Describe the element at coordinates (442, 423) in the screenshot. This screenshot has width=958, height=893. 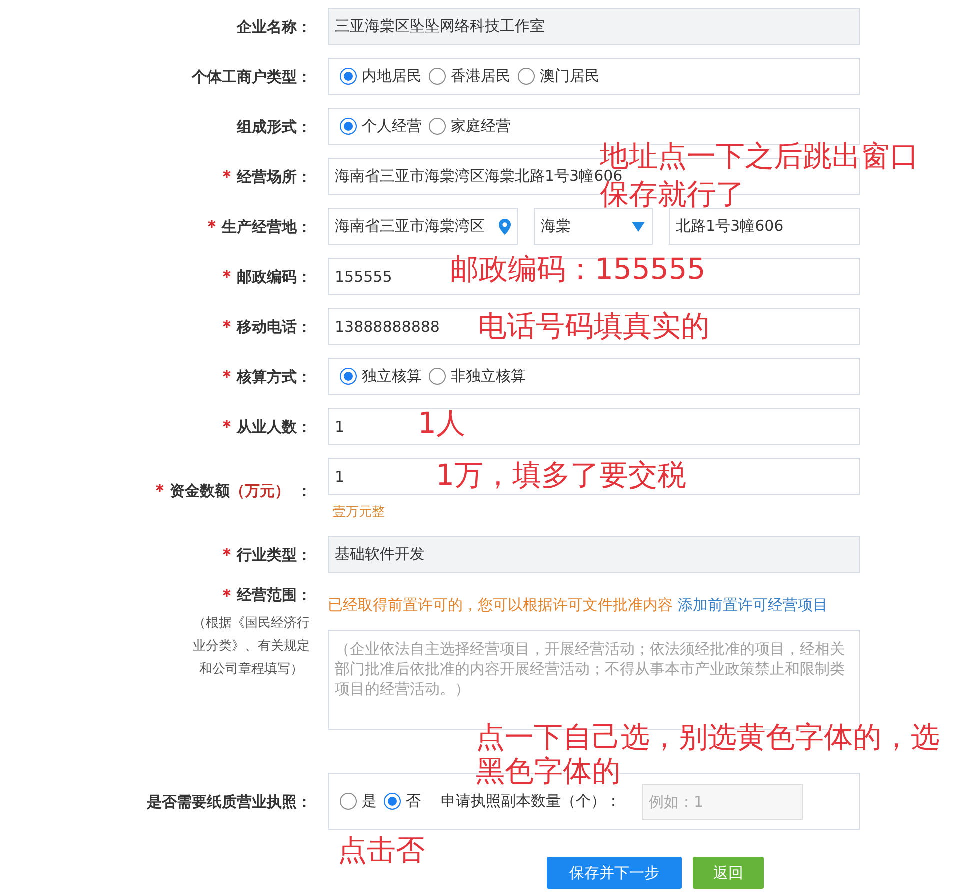
I see `annotation-text: 1人` at that location.